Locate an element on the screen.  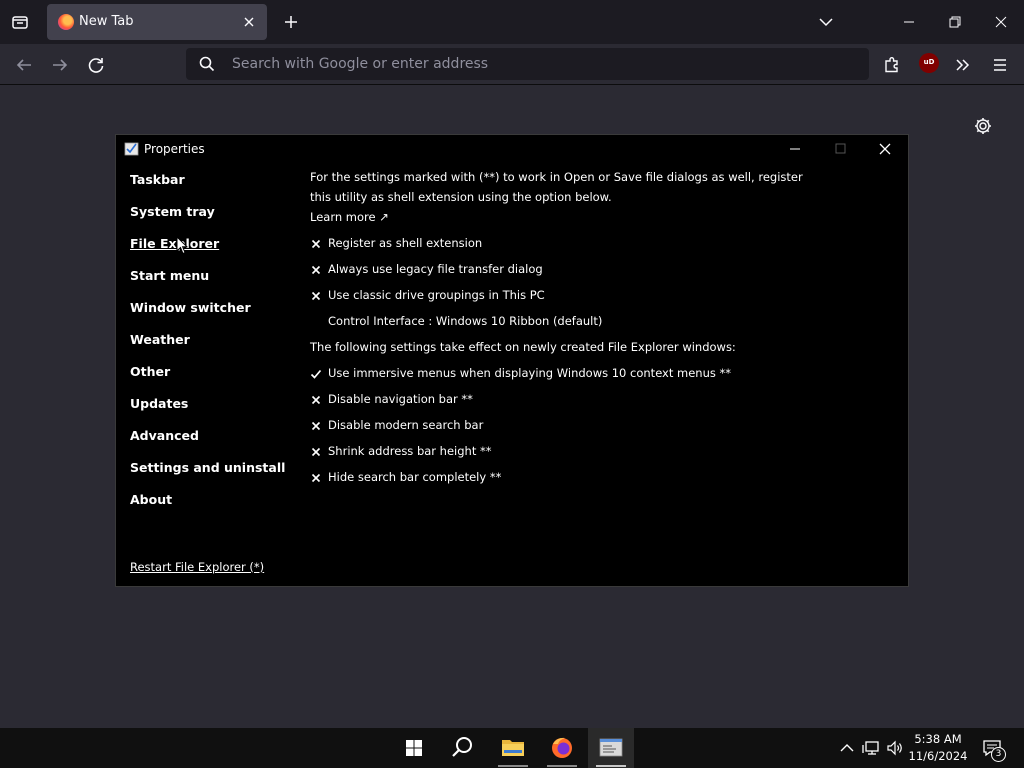
reload-icon is located at coordinates (96, 65).